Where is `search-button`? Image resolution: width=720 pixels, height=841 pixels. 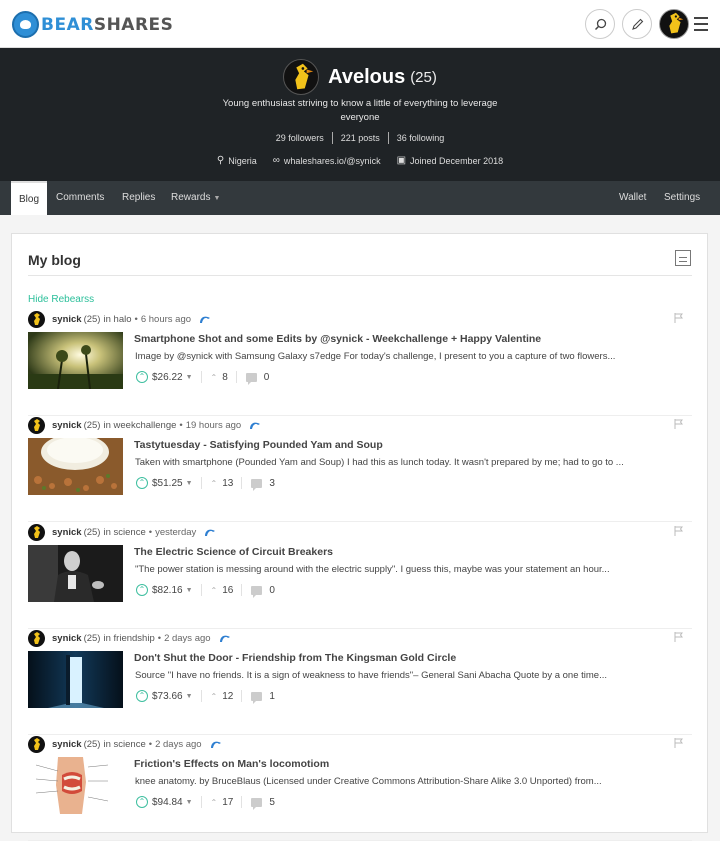
search-button is located at coordinates (600, 24).